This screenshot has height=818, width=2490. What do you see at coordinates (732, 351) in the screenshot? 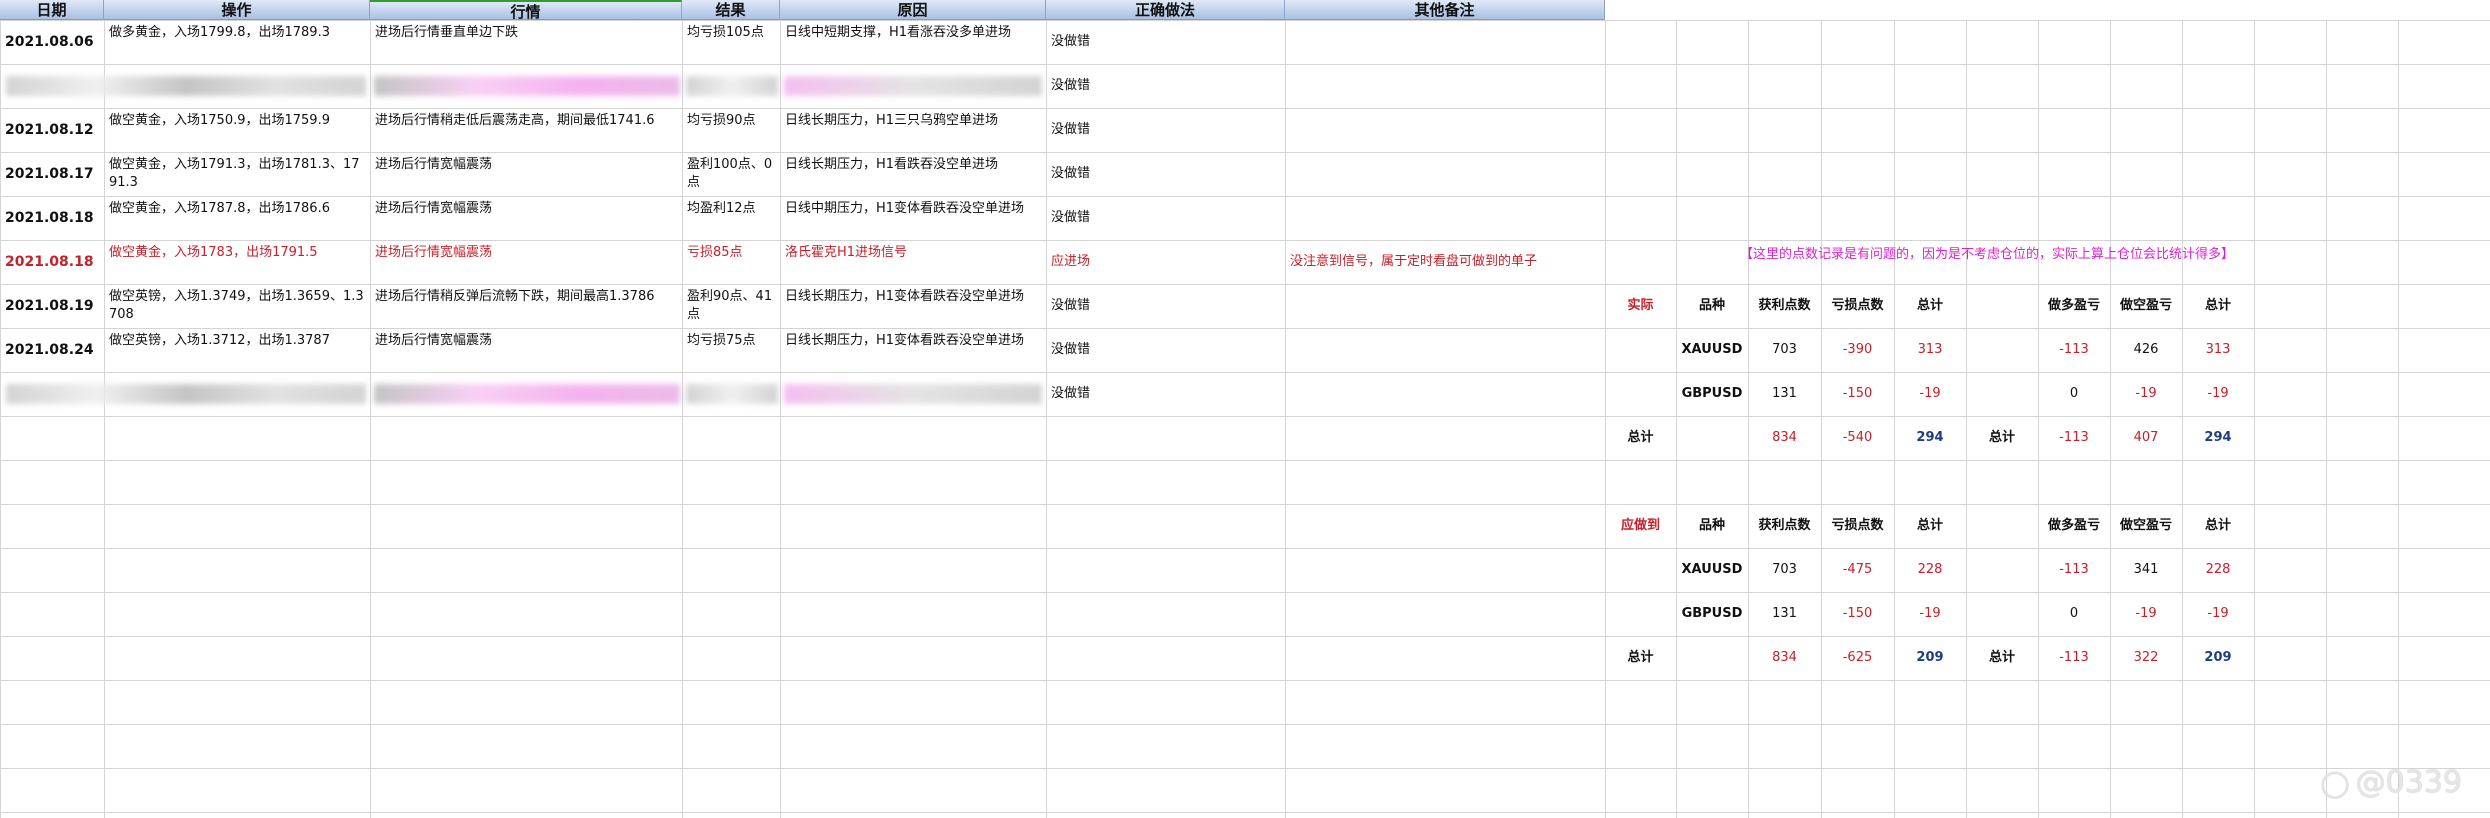
I see `cell-result: 均亏损75点` at bounding box center [732, 351].